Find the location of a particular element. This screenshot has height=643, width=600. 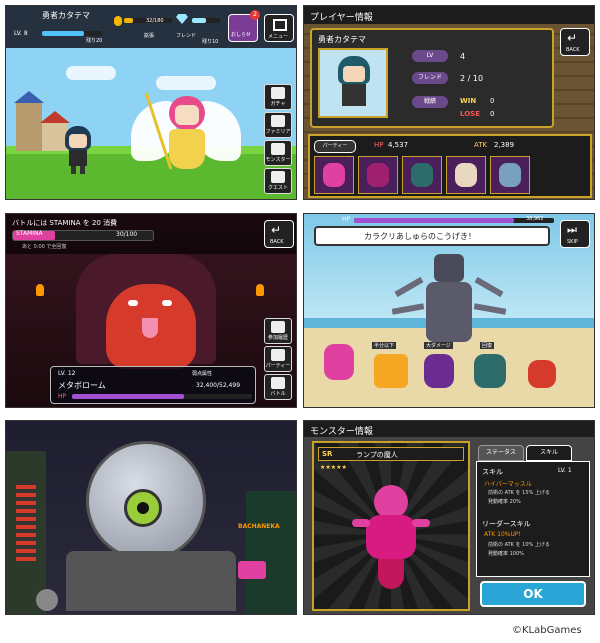

lose-label: LOSE is located at coordinates (470, 114).